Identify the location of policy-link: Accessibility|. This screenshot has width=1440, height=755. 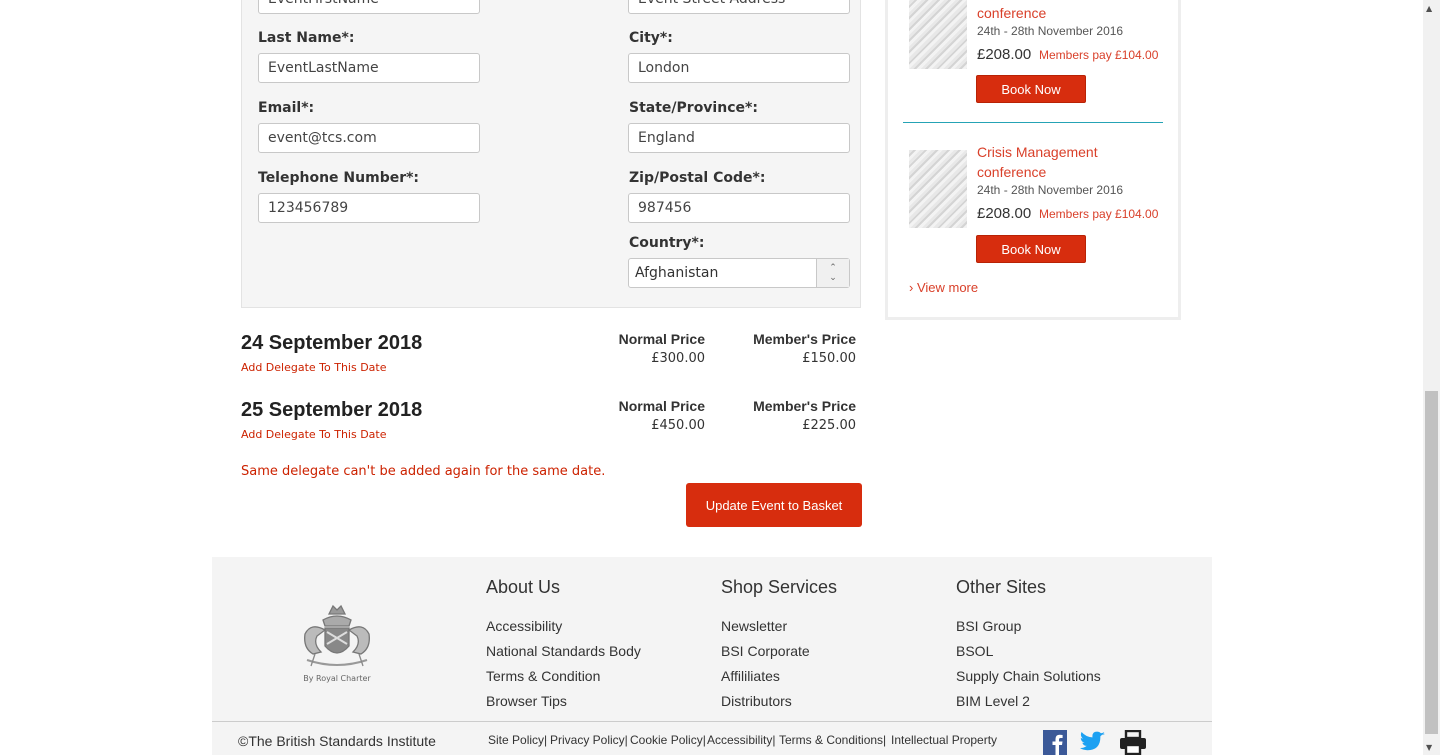
(741, 740).